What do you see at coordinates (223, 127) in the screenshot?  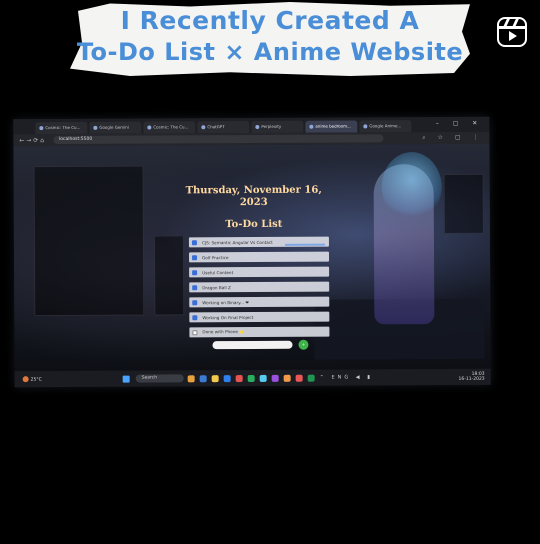 I see `browser-tab: ChatGPT` at bounding box center [223, 127].